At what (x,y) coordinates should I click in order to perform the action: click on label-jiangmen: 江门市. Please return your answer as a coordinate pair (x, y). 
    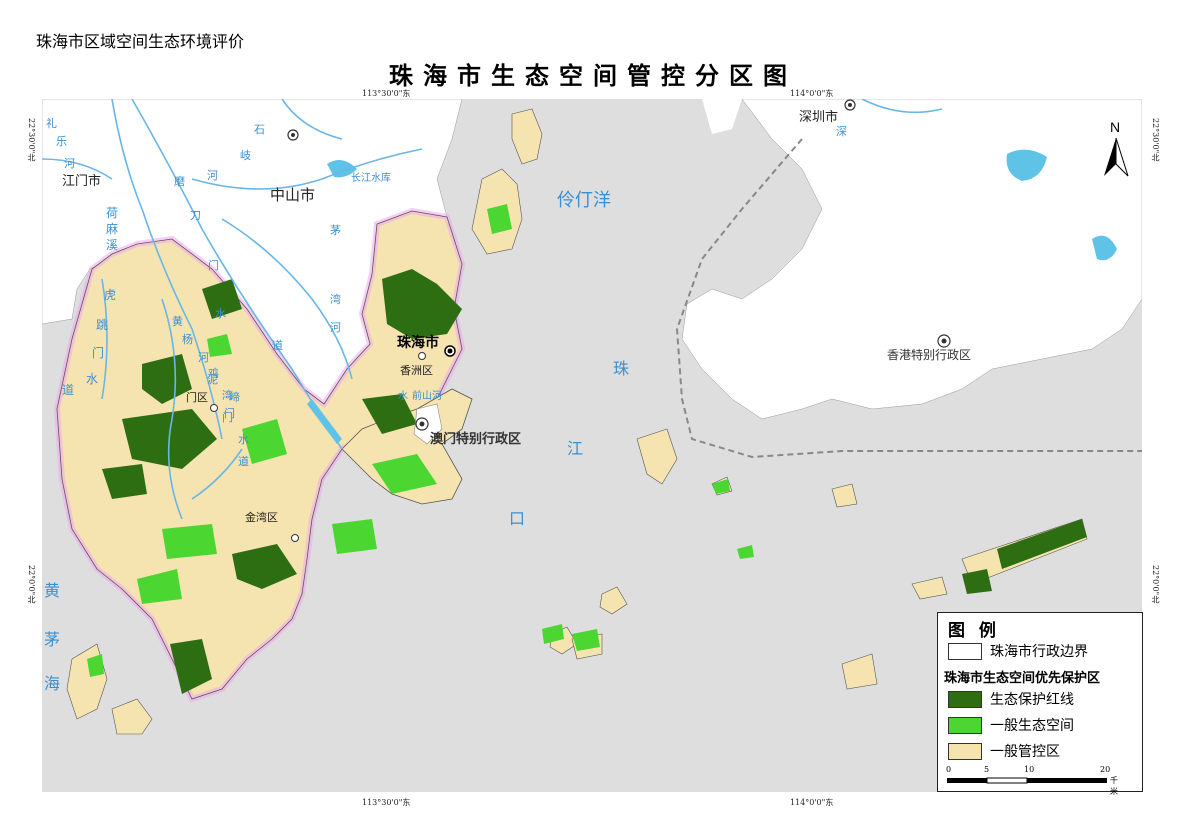
    Looking at the image, I should click on (81, 180).